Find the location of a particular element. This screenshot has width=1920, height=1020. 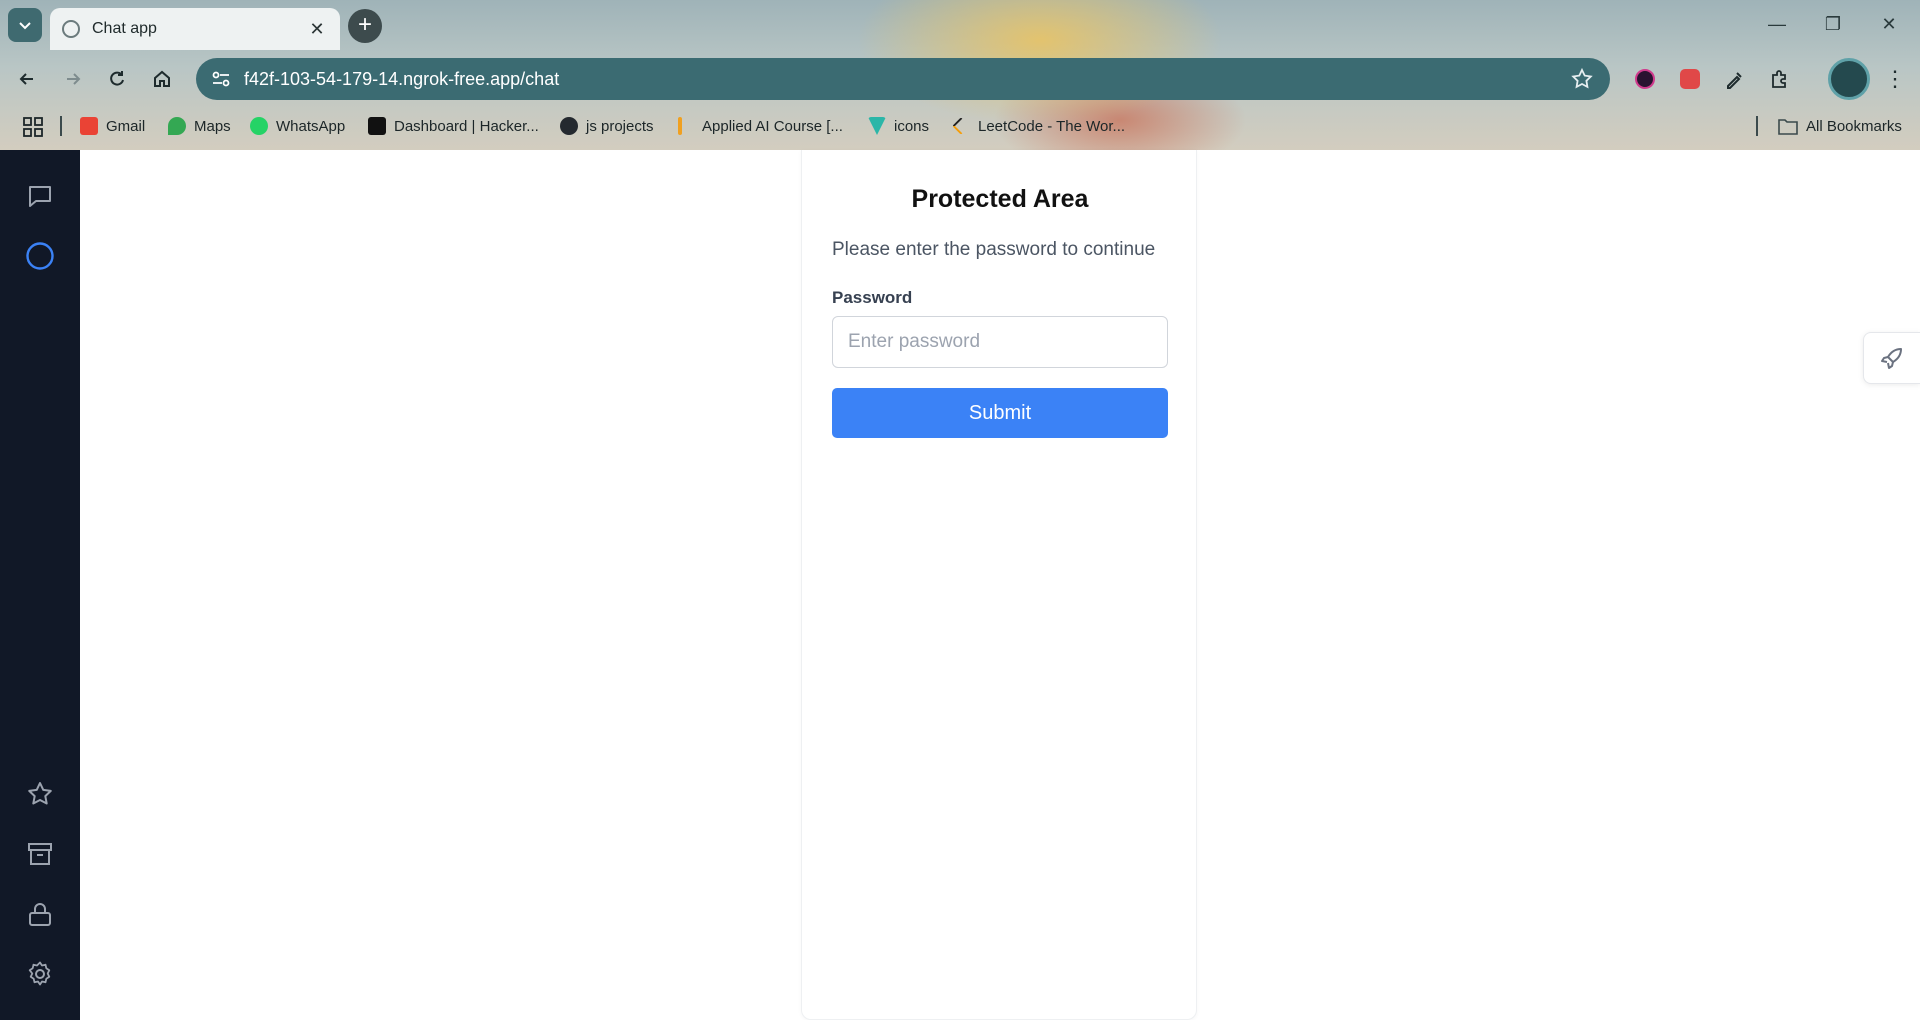

restore-button: ❐ is located at coordinates (1833, 24).